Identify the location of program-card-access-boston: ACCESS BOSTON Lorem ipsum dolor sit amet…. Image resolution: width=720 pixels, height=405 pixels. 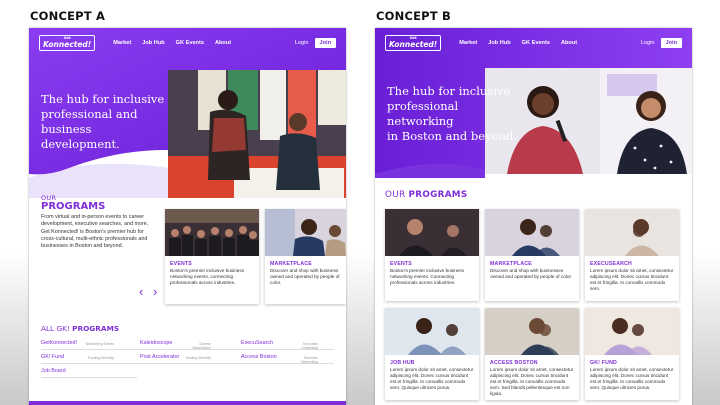
(532, 354).